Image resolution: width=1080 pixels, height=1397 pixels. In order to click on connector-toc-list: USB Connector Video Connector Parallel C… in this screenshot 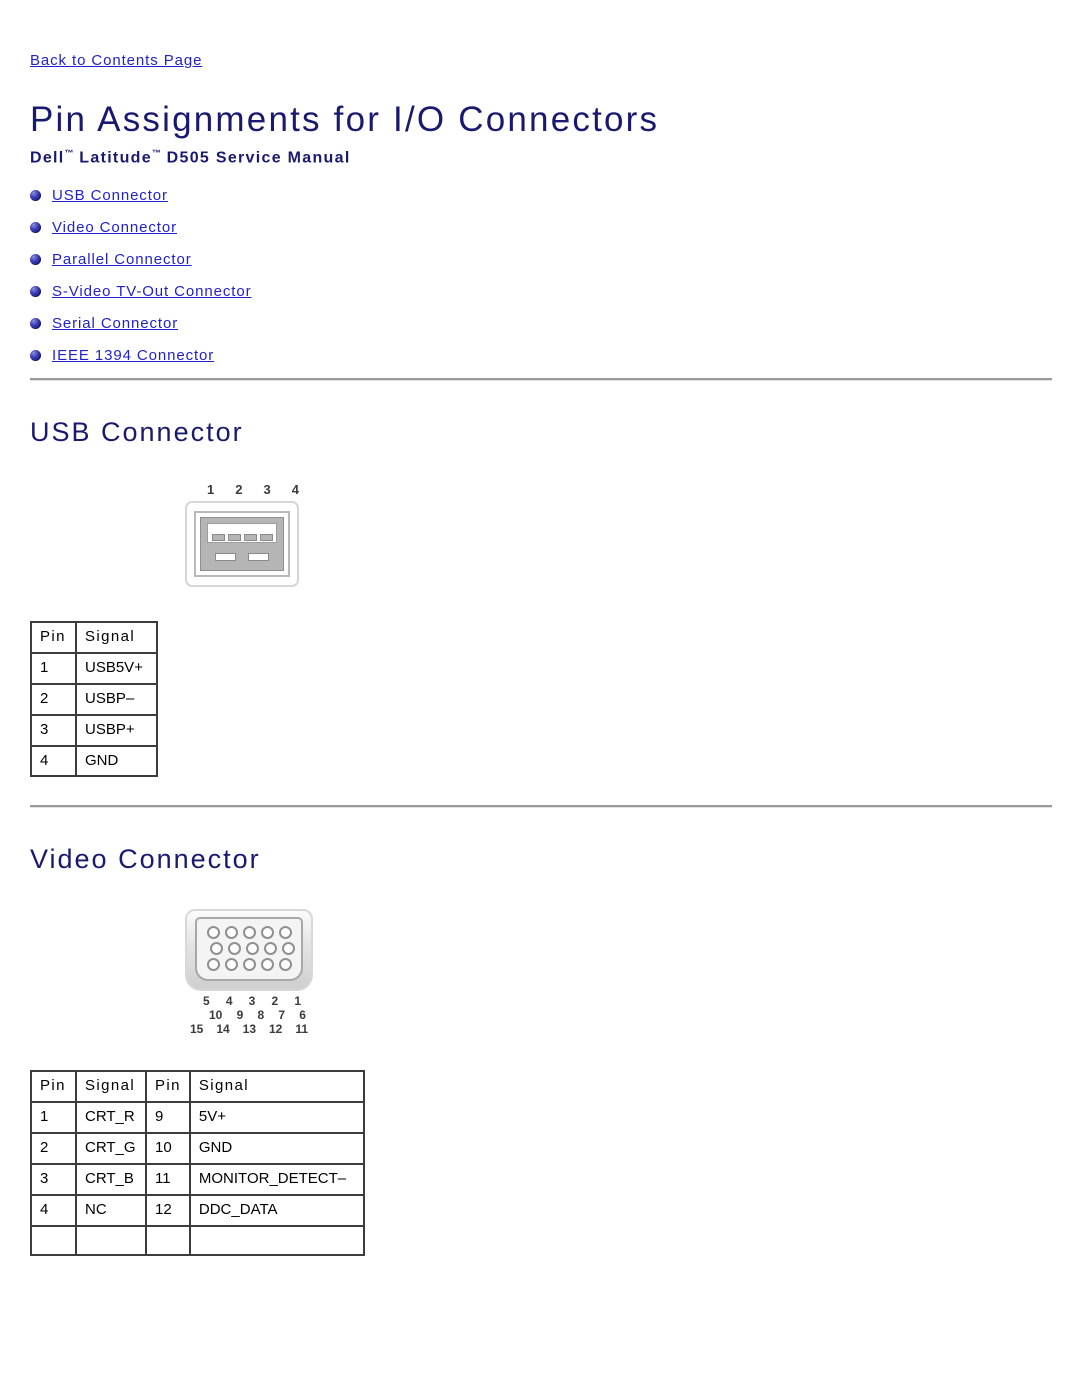, I will do `click(540, 276)`.